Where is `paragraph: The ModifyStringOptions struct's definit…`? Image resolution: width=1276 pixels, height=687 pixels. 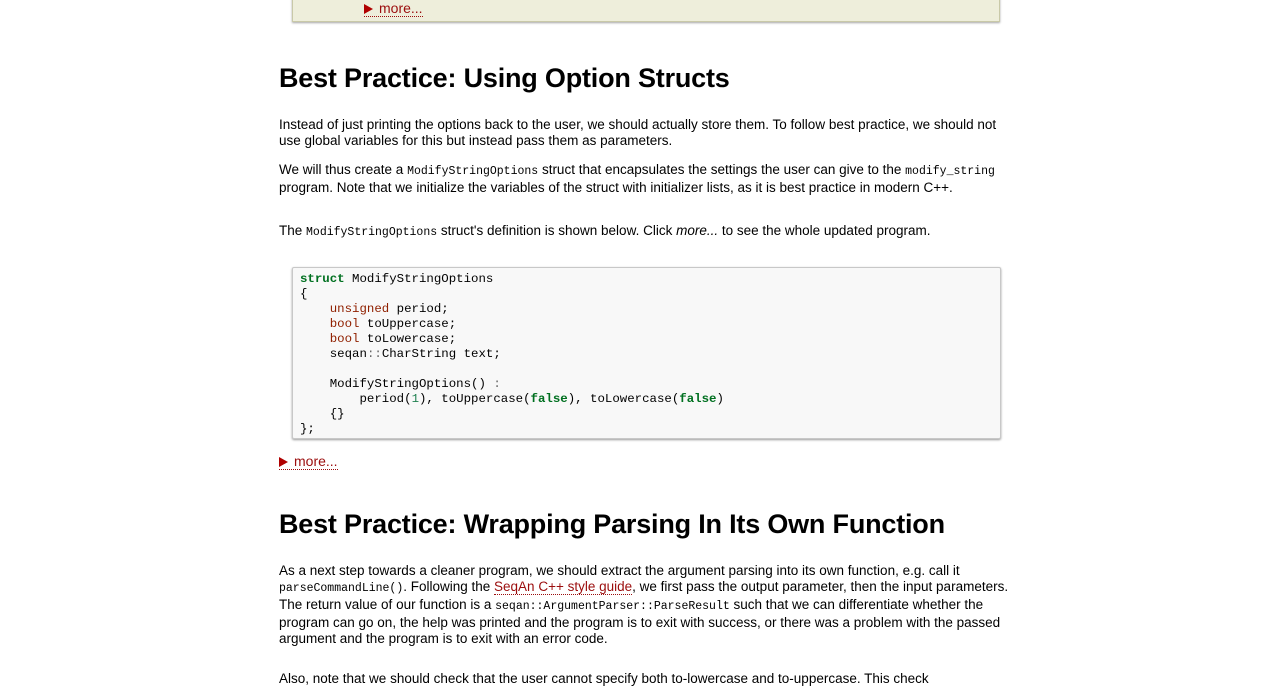
paragraph: The ModifyStringOptions struct's definit… is located at coordinates (647, 232).